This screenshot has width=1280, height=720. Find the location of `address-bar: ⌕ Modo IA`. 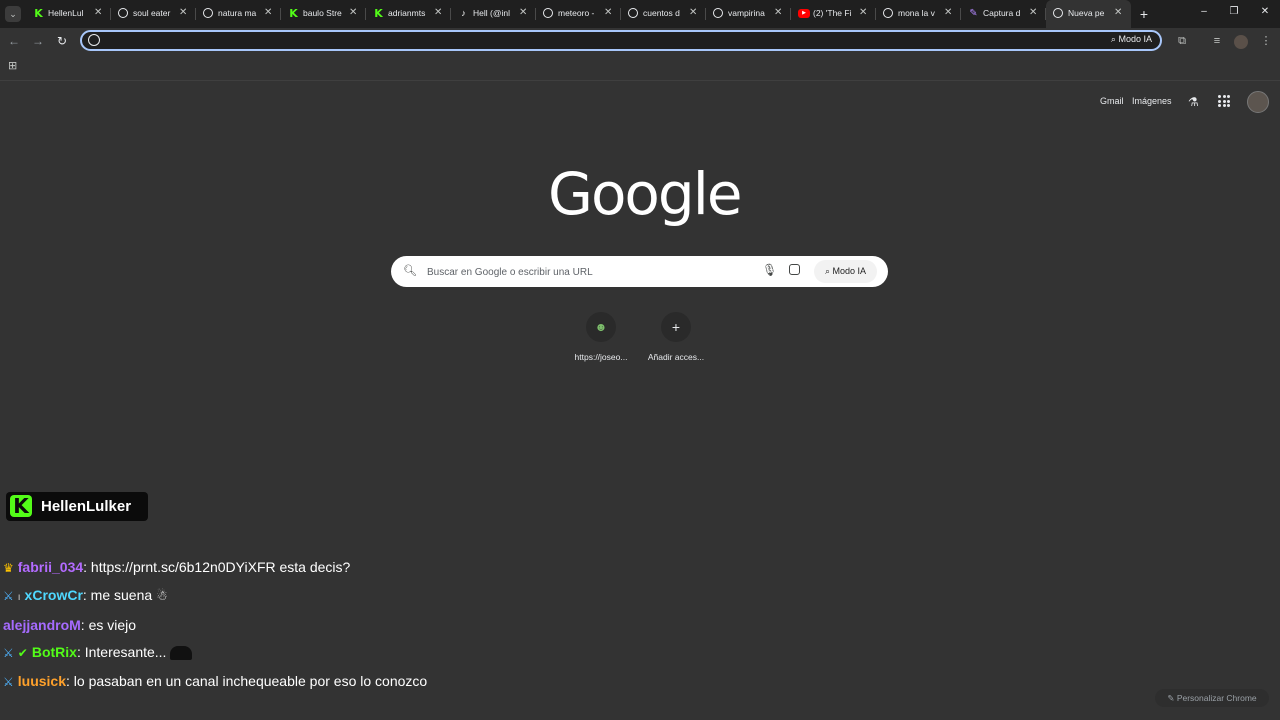

address-bar: ⌕ Modo IA is located at coordinates (621, 40).